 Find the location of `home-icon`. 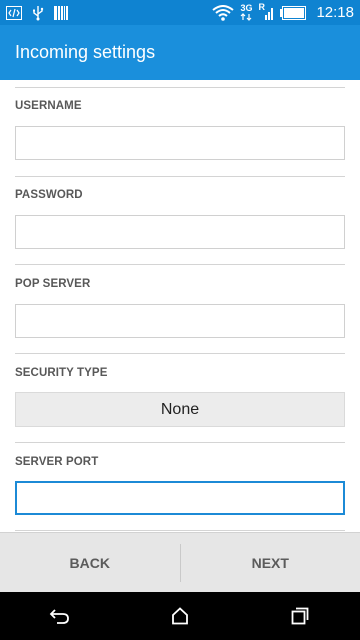

home-icon is located at coordinates (180, 616).